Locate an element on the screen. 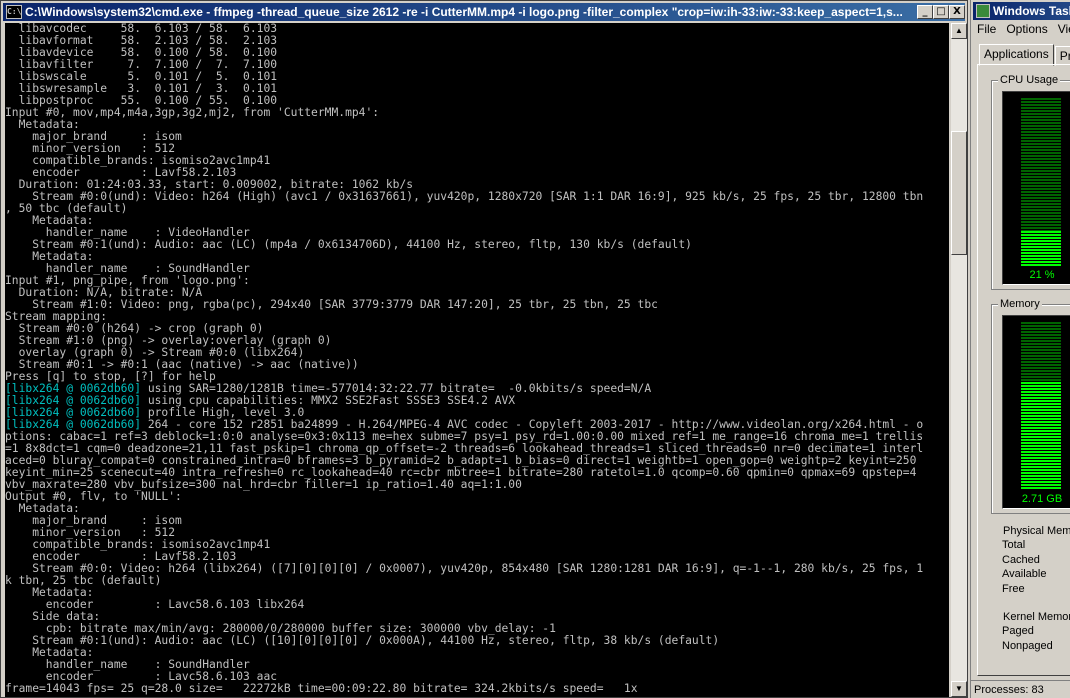  cpu-usage-label: CPU Usage is located at coordinates (1029, 80).